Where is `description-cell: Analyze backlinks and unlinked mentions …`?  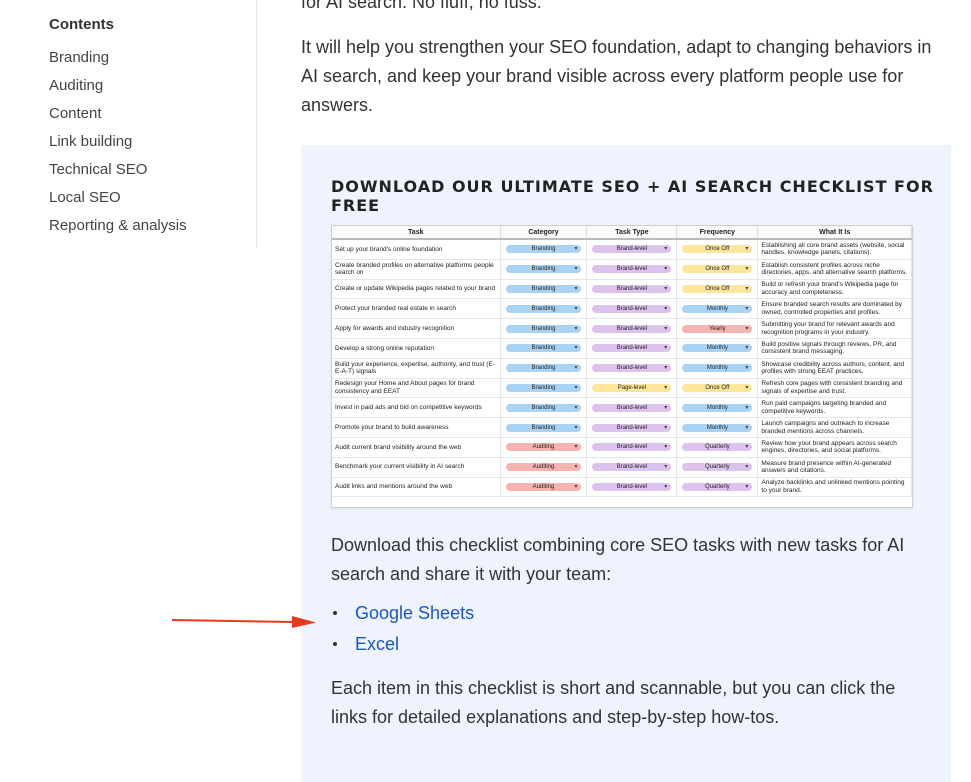
description-cell: Analyze backlinks and unlinked mentions … is located at coordinates (834, 487).